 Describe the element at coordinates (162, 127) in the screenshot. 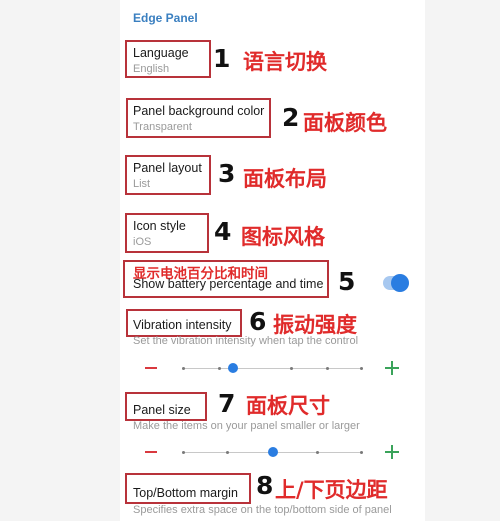

I see `panel-background-color-value: Transparent` at that location.